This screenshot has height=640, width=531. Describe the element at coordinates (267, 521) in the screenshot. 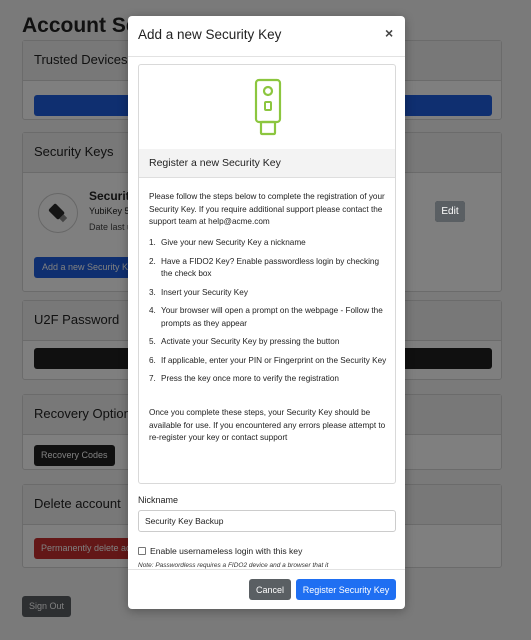

I see `nickname-input` at that location.